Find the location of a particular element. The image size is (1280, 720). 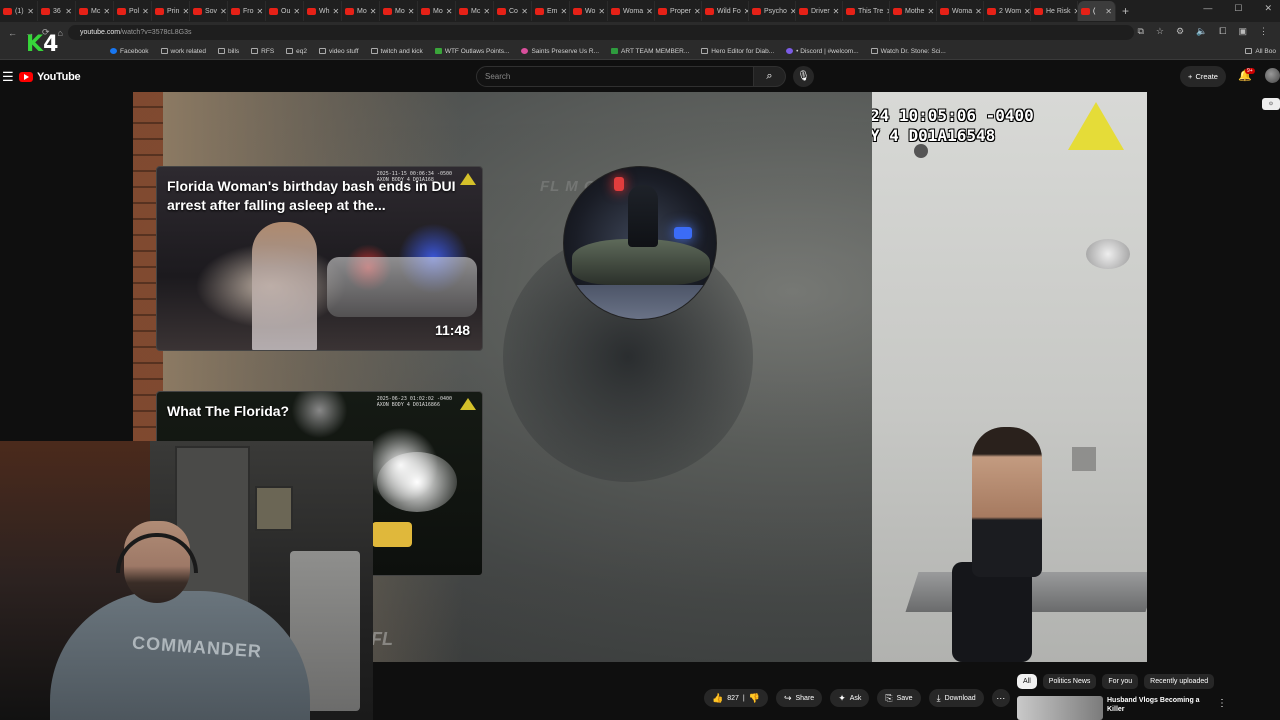

bookmark-item: twitch and kick is located at coordinates (396, 51).